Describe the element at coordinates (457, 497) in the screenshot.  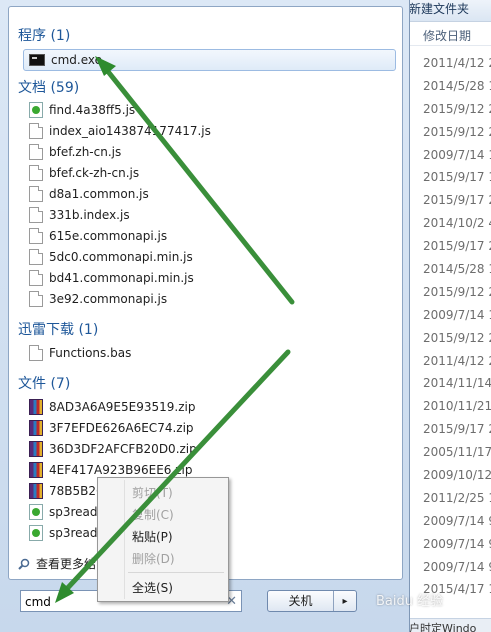
I see `date-cell: 2011/2/25 1` at that location.